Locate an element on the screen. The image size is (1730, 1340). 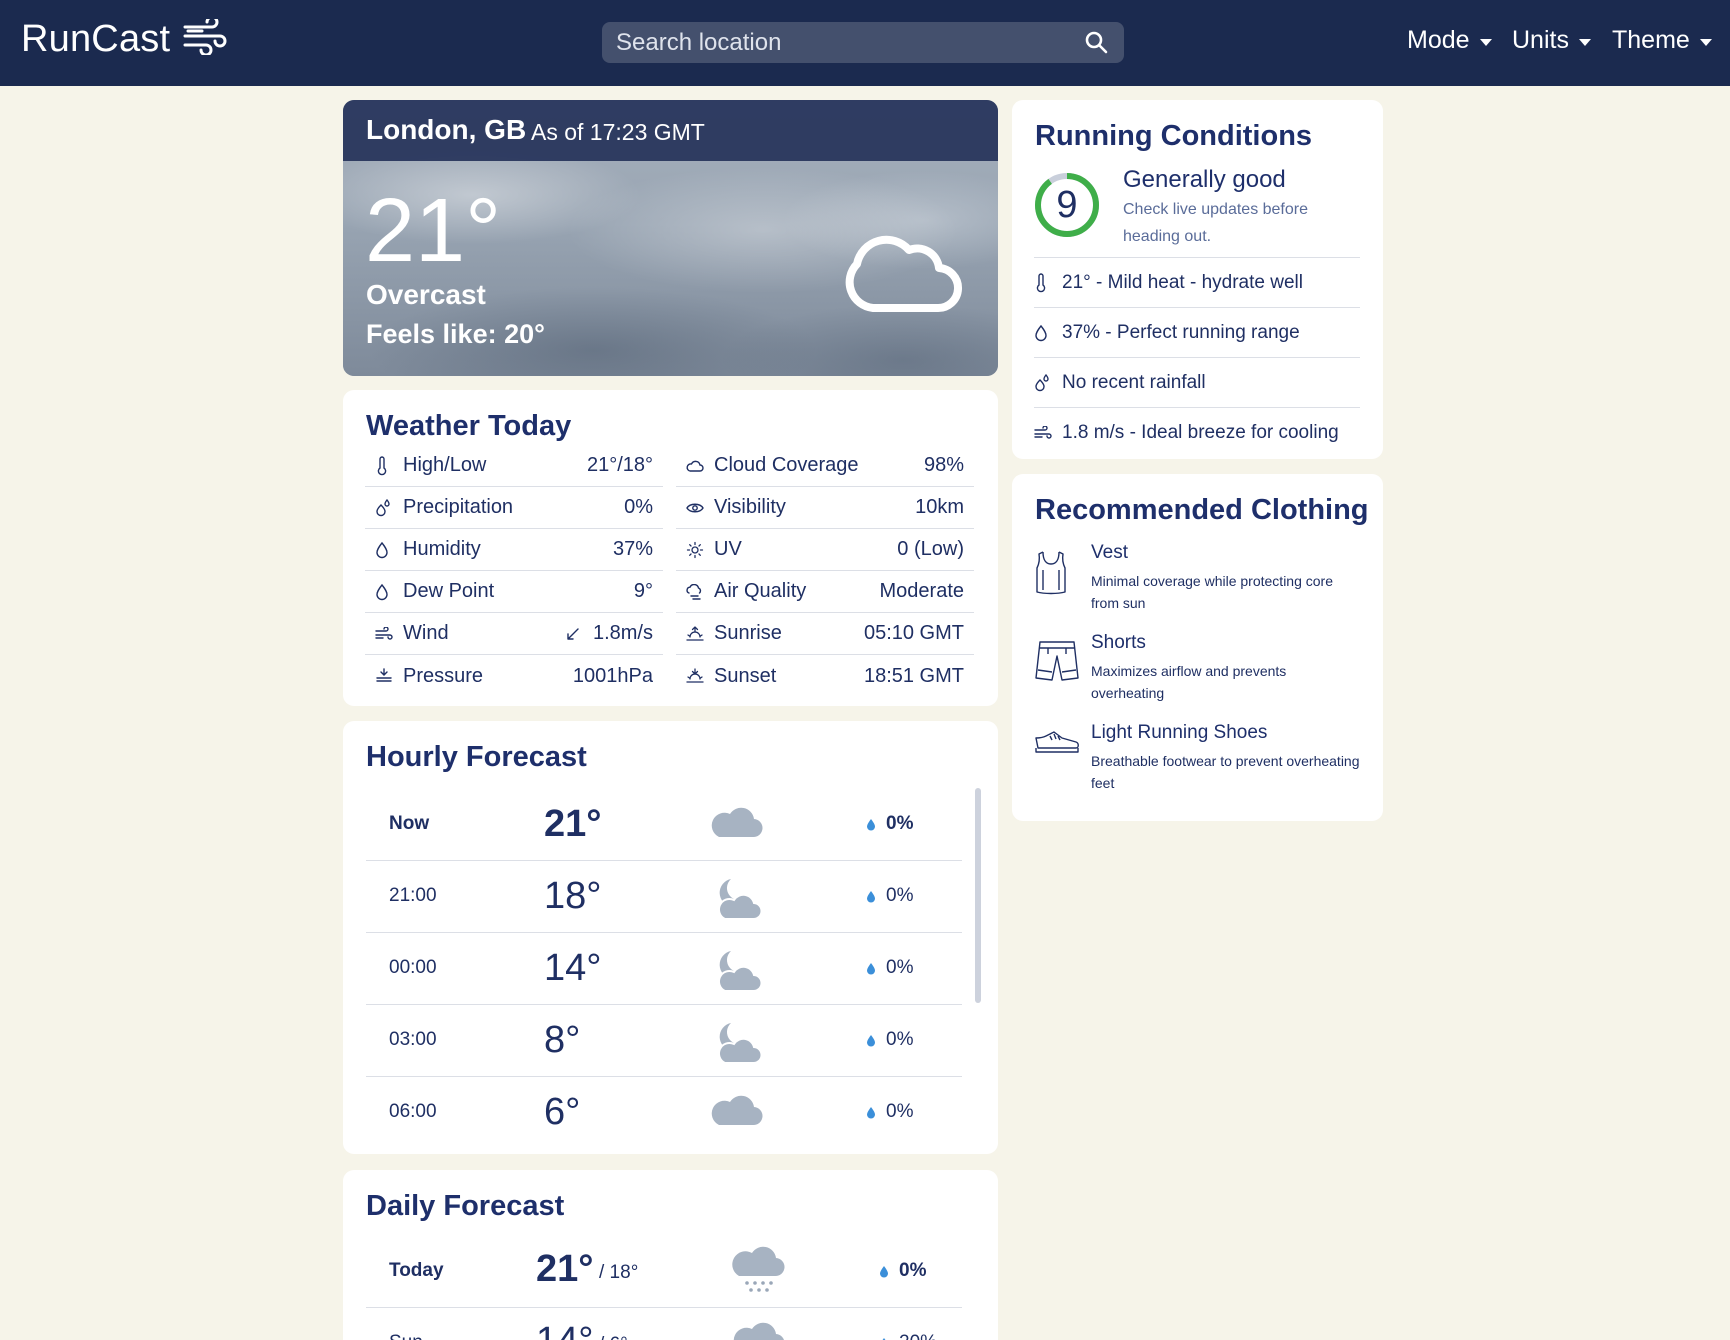
weather-value: 18:51 GMT is located at coordinates (913, 675).